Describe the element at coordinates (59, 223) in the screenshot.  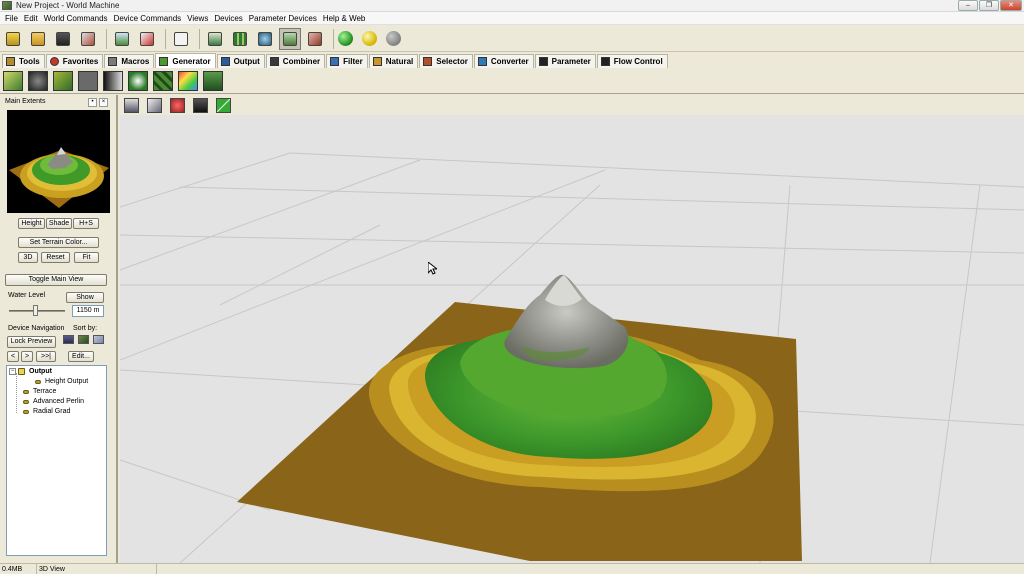
I see `shade-view-button: Shade` at that location.